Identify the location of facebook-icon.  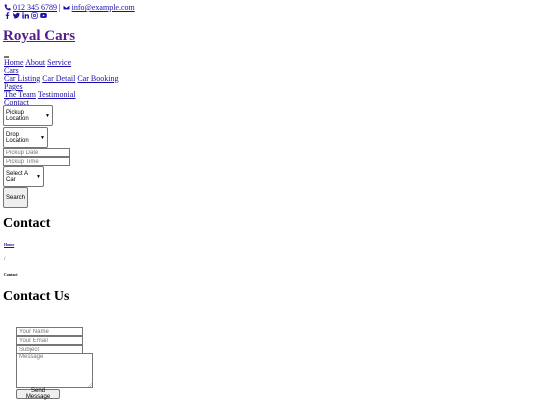
(7, 15).